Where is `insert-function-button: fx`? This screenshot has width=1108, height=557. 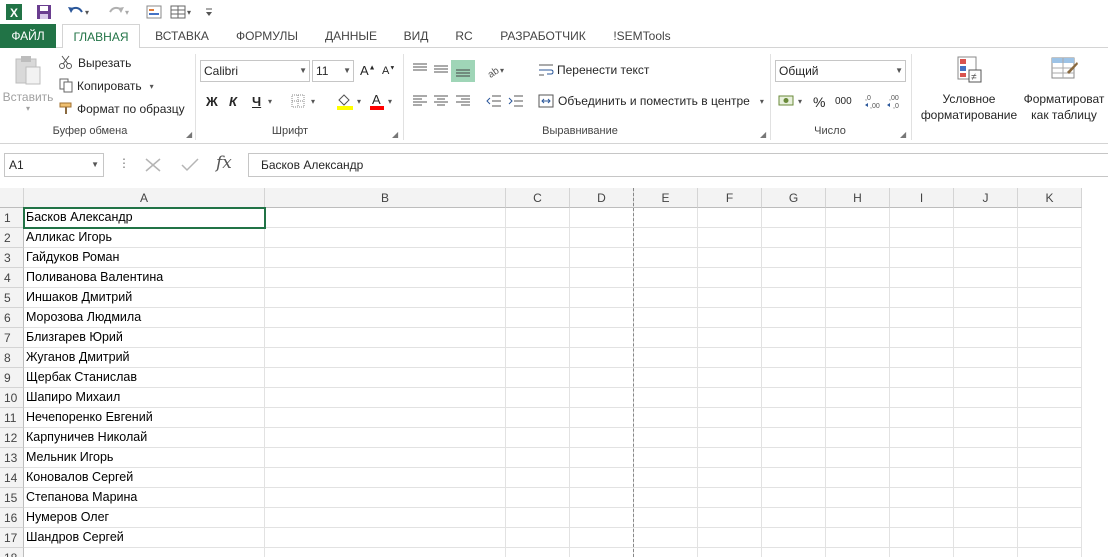
insert-function-button: fx is located at coordinates (224, 163).